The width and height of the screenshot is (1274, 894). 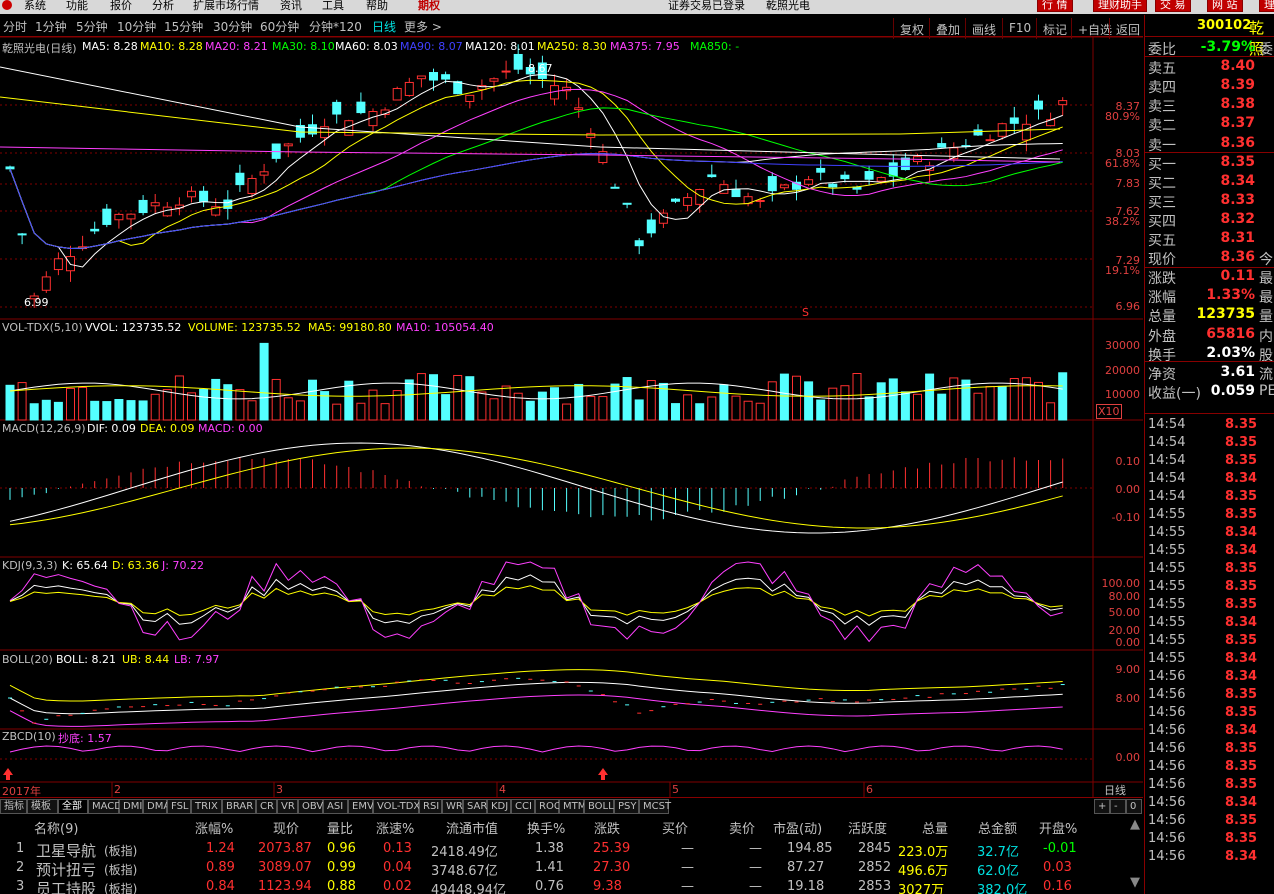 What do you see at coordinates (131, 806) in the screenshot?
I see `indicator-tab-4: DMI` at bounding box center [131, 806].